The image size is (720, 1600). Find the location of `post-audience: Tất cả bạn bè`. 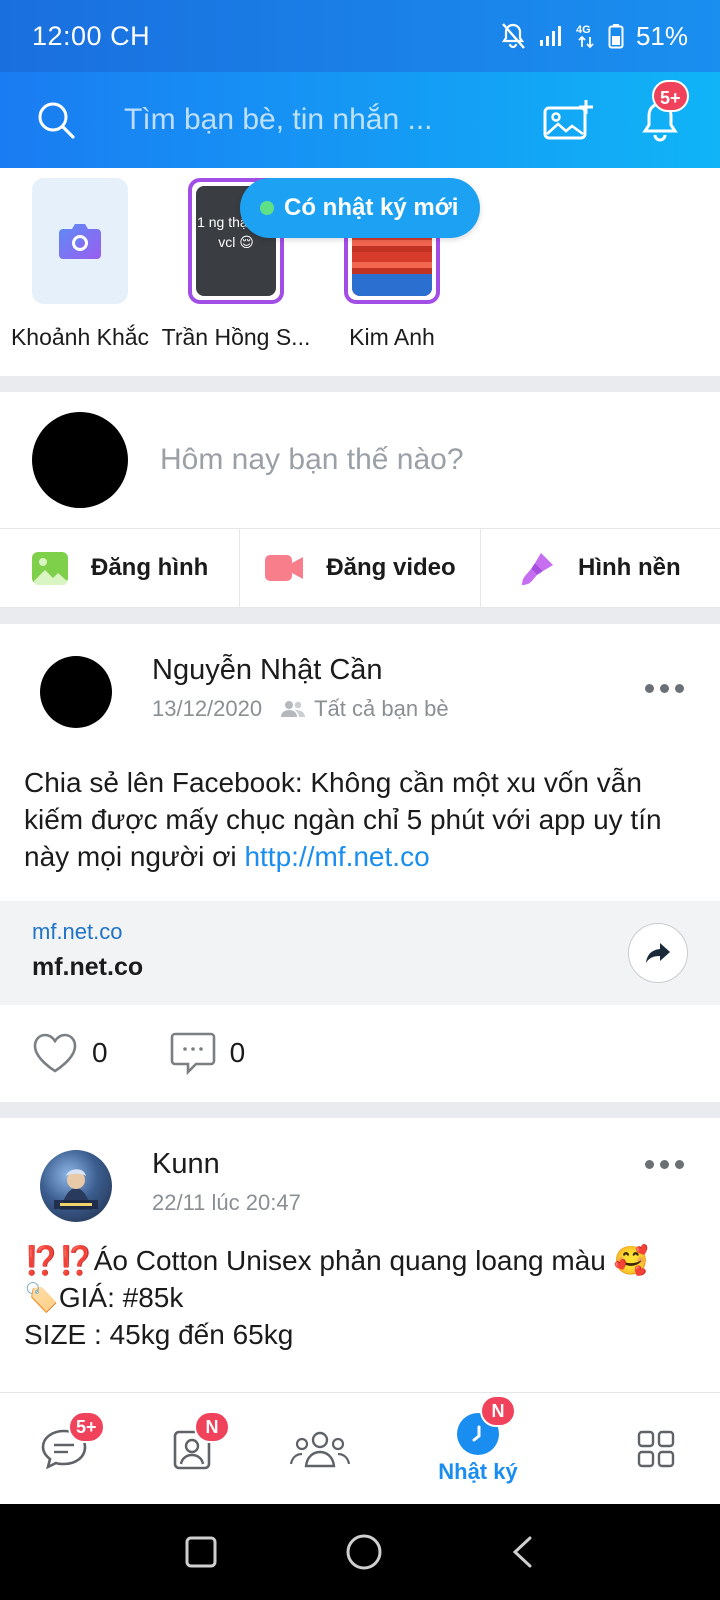

post-audience: Tất cả bạn bè is located at coordinates (364, 709).